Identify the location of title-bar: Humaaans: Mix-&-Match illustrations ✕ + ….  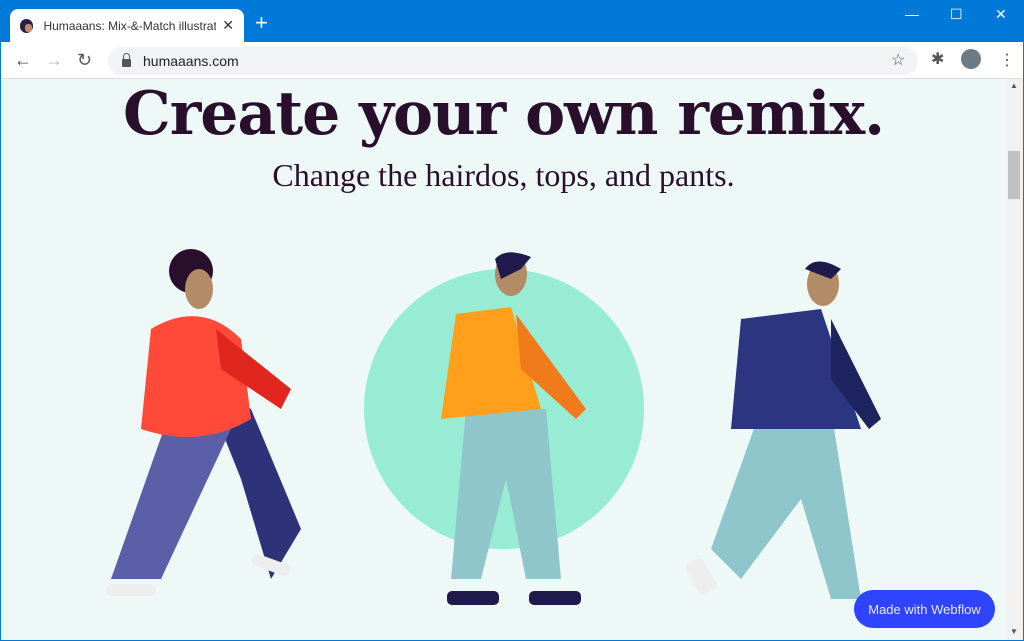
(512, 21).